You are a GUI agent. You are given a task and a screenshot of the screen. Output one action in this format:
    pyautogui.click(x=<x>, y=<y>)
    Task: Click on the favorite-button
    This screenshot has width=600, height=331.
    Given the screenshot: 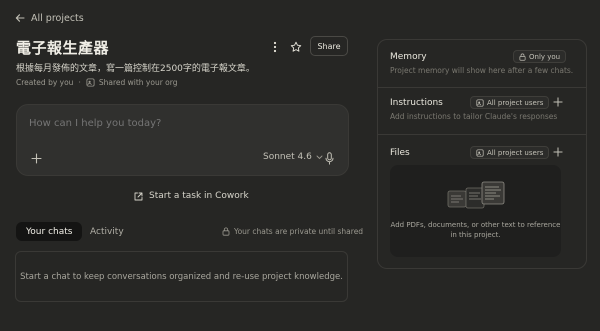 What is the action you would take?
    pyautogui.click(x=296, y=47)
    